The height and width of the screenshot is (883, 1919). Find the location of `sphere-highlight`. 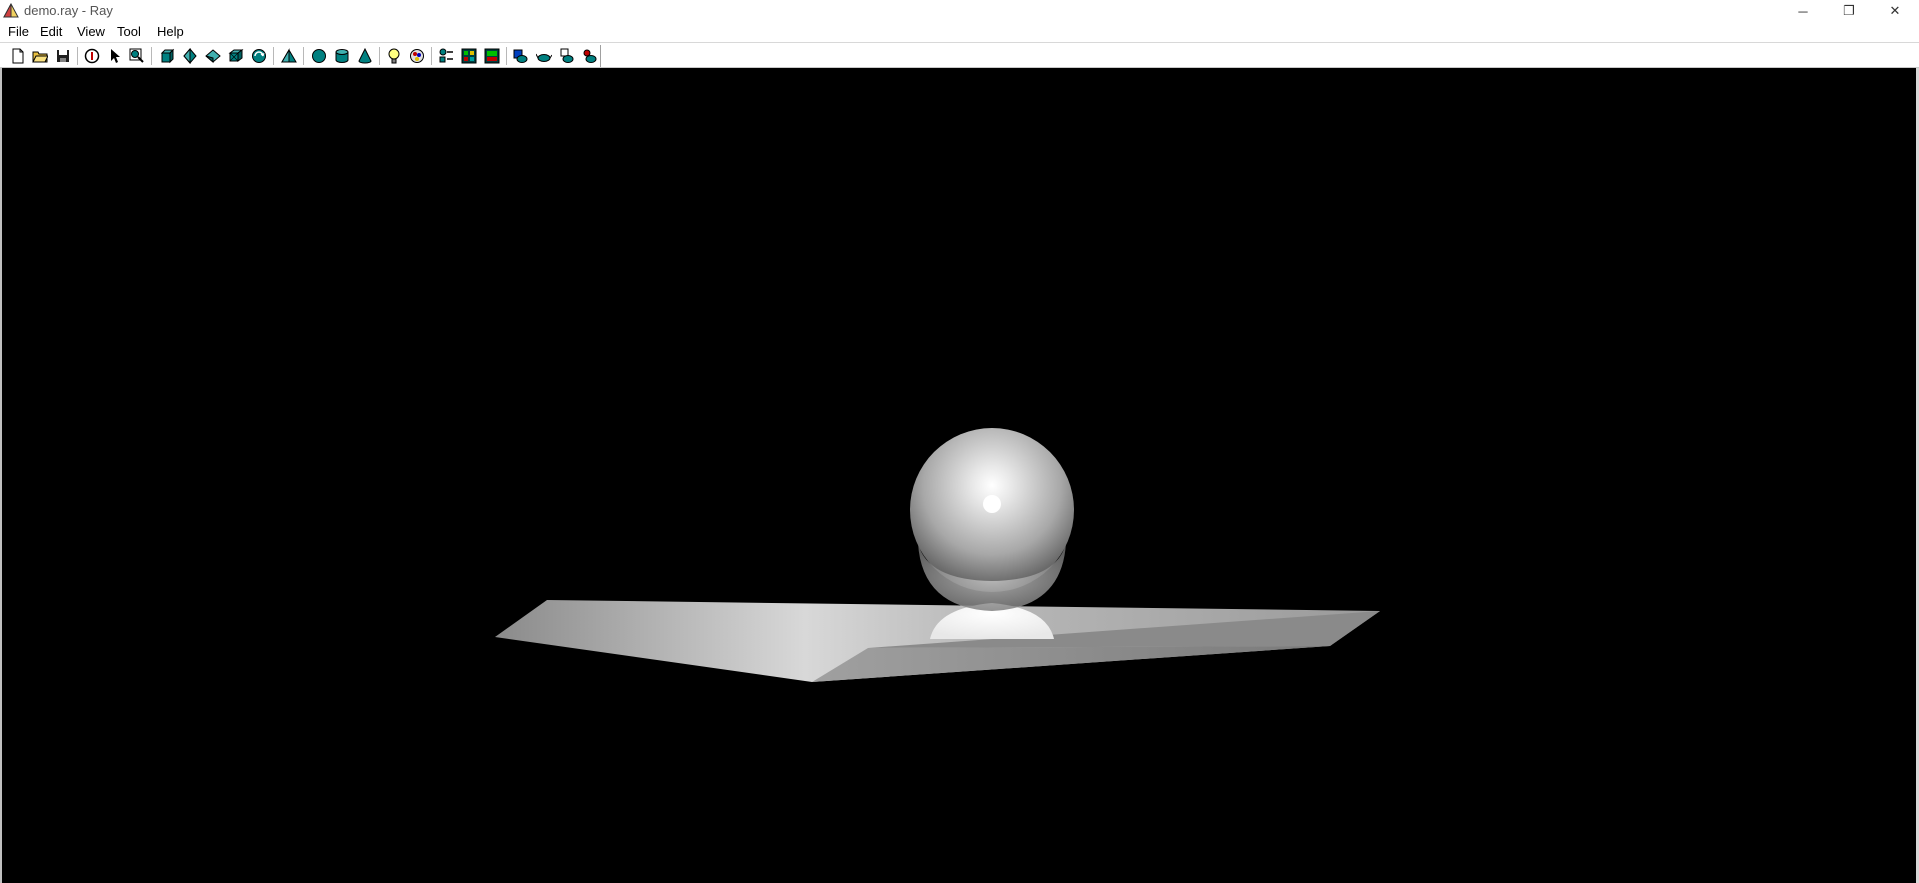

sphere-highlight is located at coordinates (992, 504).